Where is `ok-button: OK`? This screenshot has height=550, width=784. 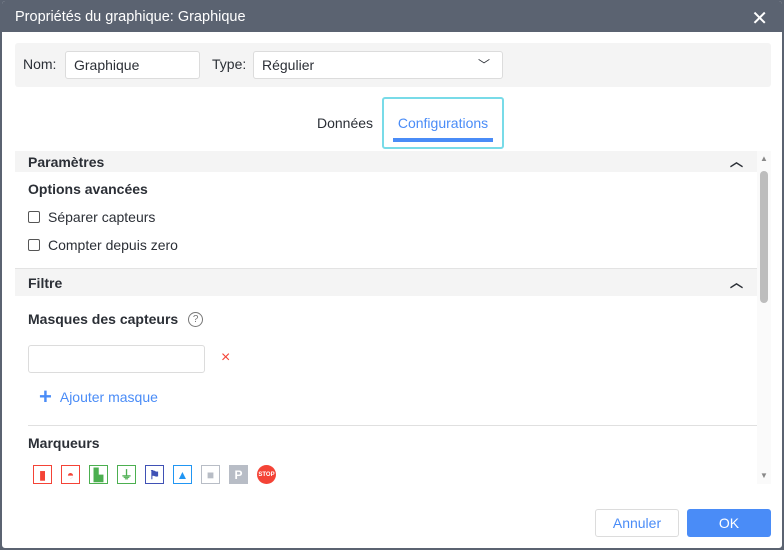 ok-button: OK is located at coordinates (729, 523).